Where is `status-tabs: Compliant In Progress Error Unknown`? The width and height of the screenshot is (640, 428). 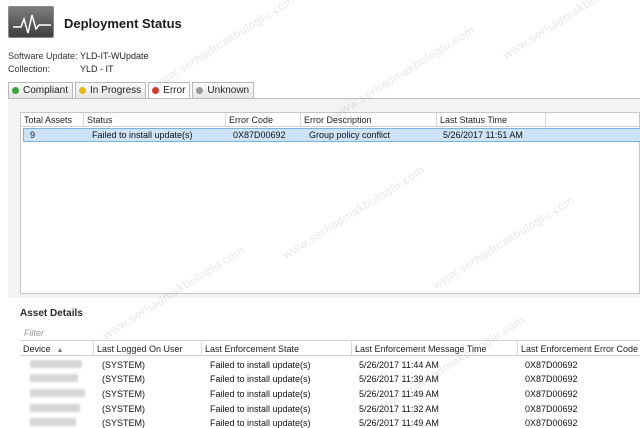 status-tabs: Compliant In Progress Error Unknown is located at coordinates (132, 91).